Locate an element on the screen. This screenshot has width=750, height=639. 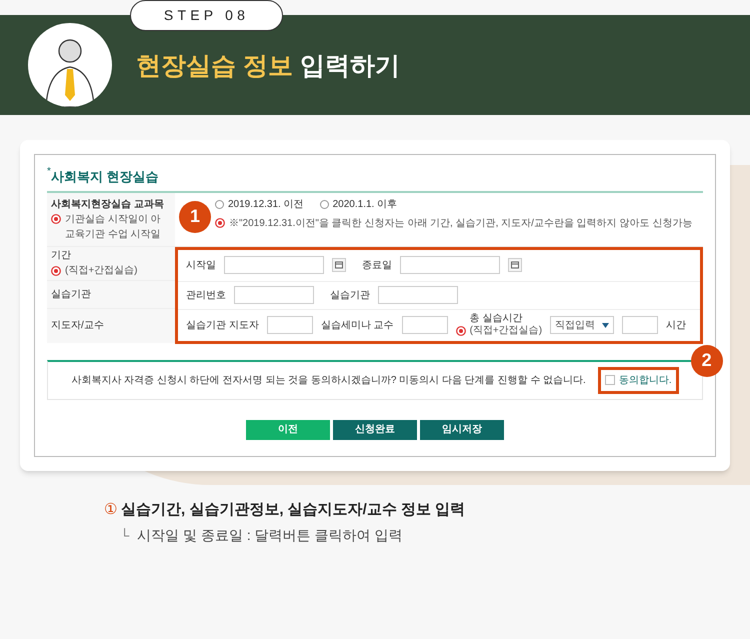
radio-option: 2020.1.1. 이후 is located at coordinates (359, 204).